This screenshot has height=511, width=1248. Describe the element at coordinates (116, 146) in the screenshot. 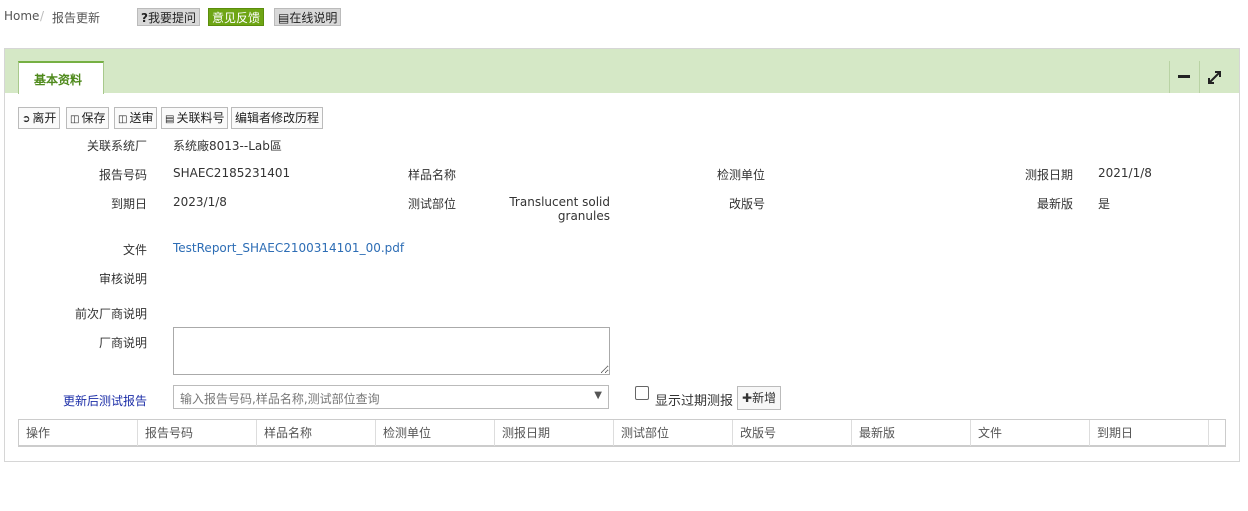

I see `system-factory-label: 关联系统厂` at that location.